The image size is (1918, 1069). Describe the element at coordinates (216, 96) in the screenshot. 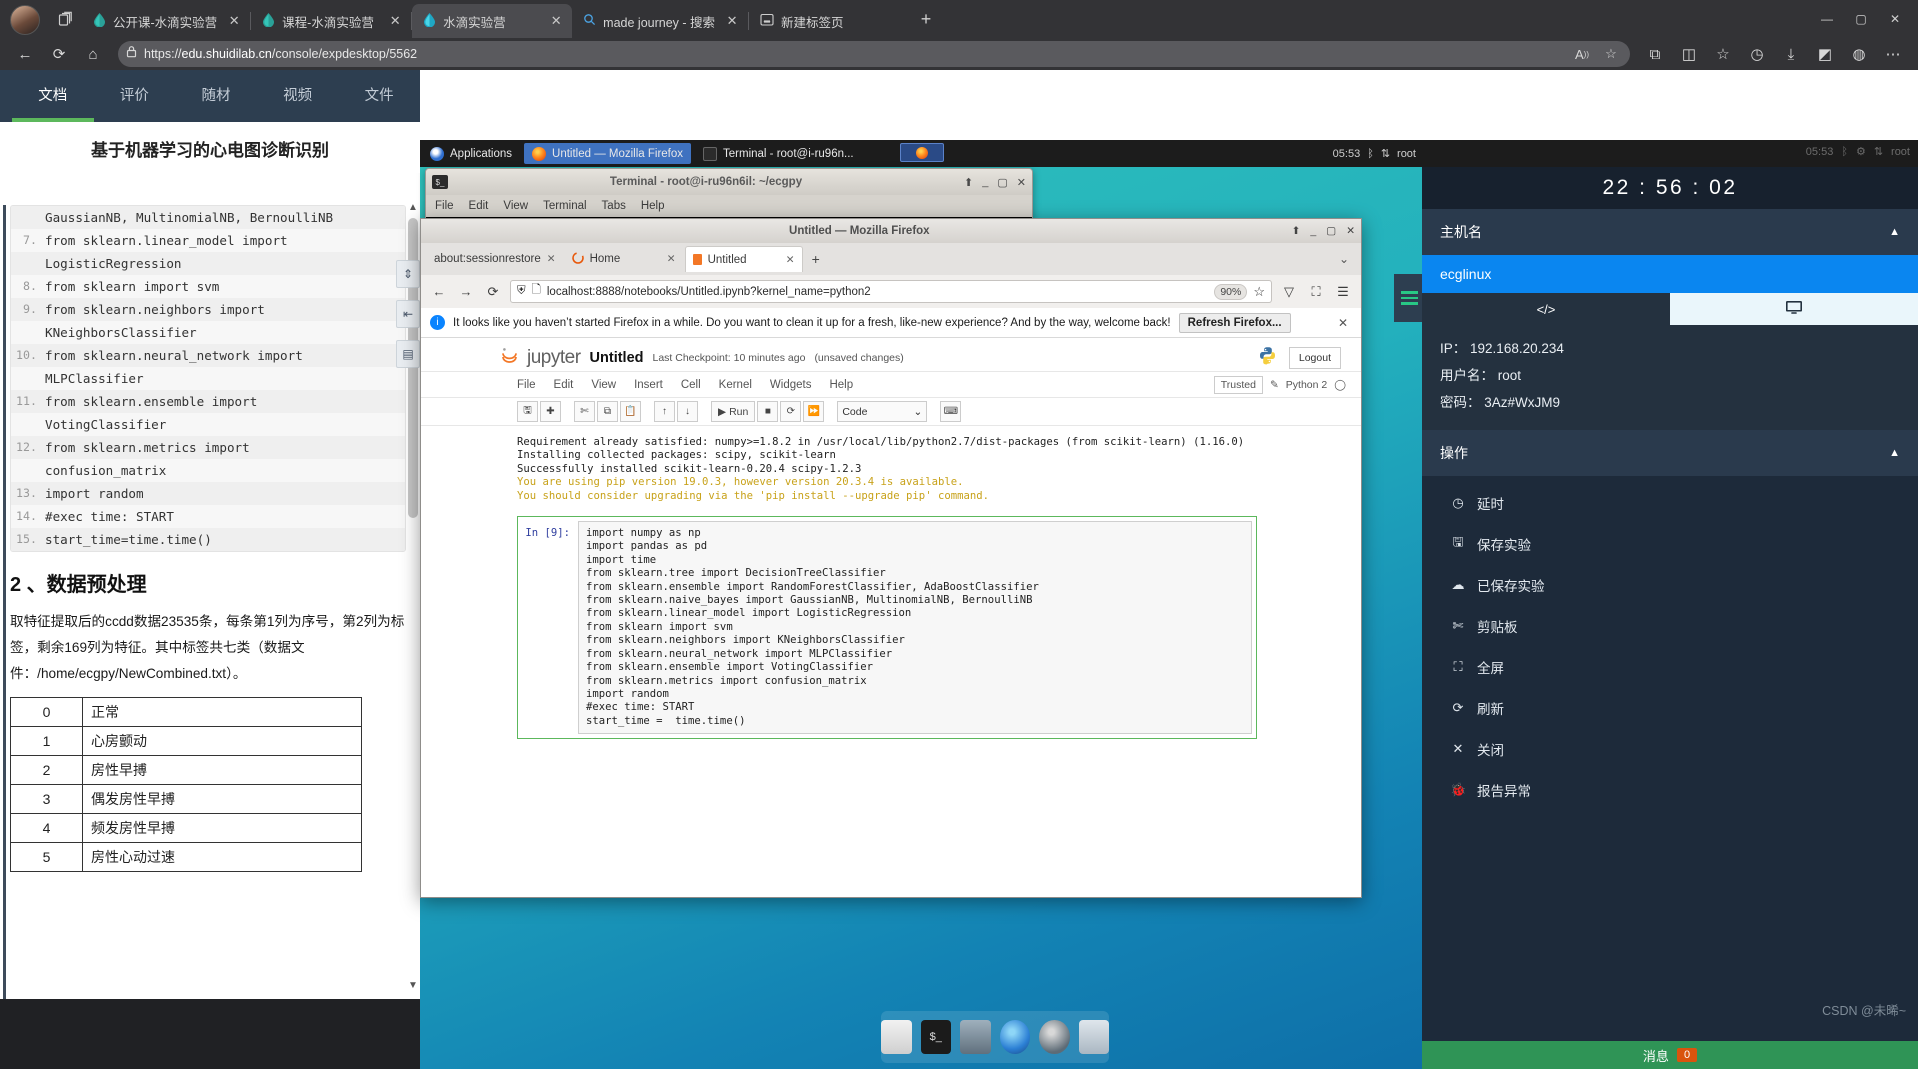

I see `course-tab-materials: 随材` at that location.